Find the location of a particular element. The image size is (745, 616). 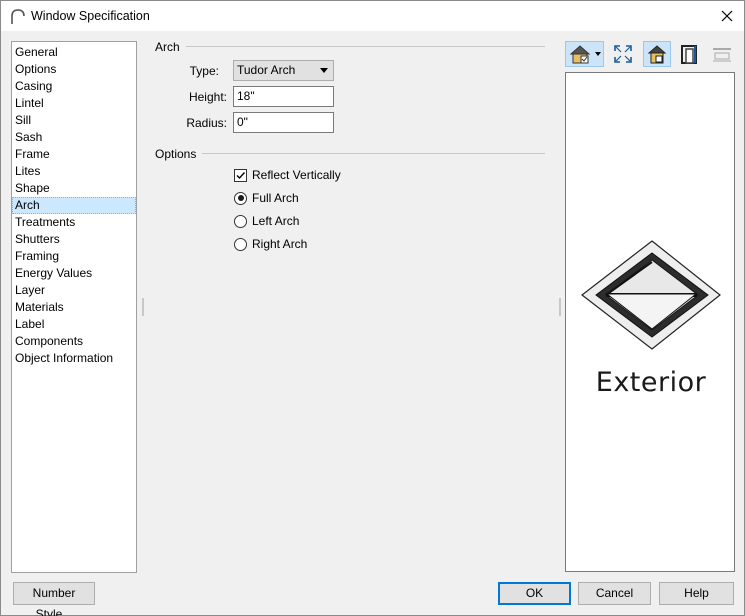

left-splitter-handle is located at coordinates (143, 307).